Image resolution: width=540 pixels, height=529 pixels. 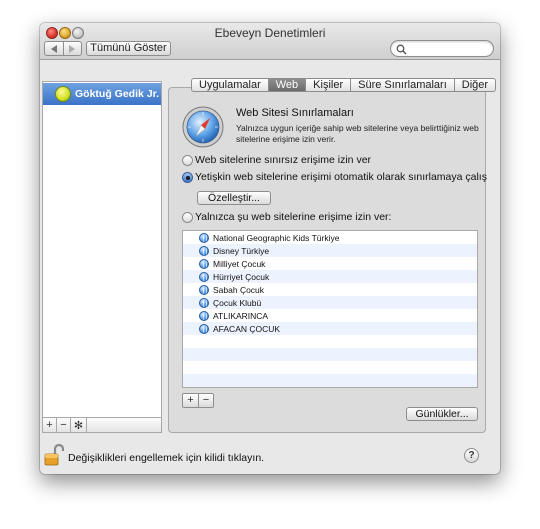 I want to click on section-title: Web Sitesi Sınırlamaları, so click(x=295, y=113).